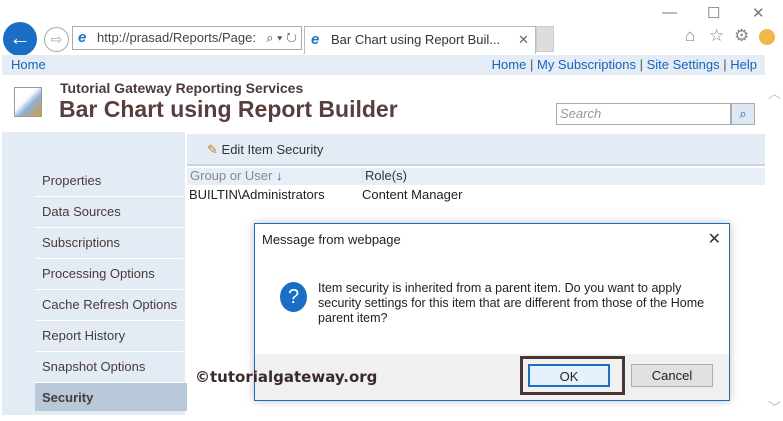 The image size is (783, 421). I want to click on sidebar-item-cache-refresh-options: Cache Refresh Options, so click(109, 305).